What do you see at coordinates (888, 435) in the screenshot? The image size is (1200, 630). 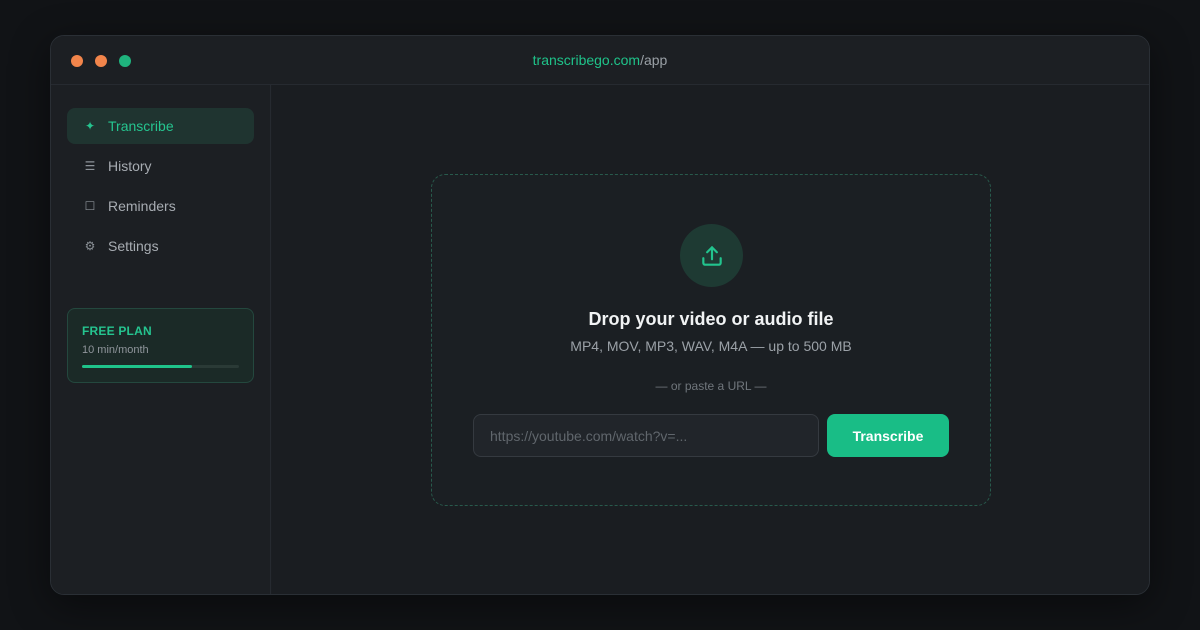 I see `transcribe-button: Transcribe` at bounding box center [888, 435].